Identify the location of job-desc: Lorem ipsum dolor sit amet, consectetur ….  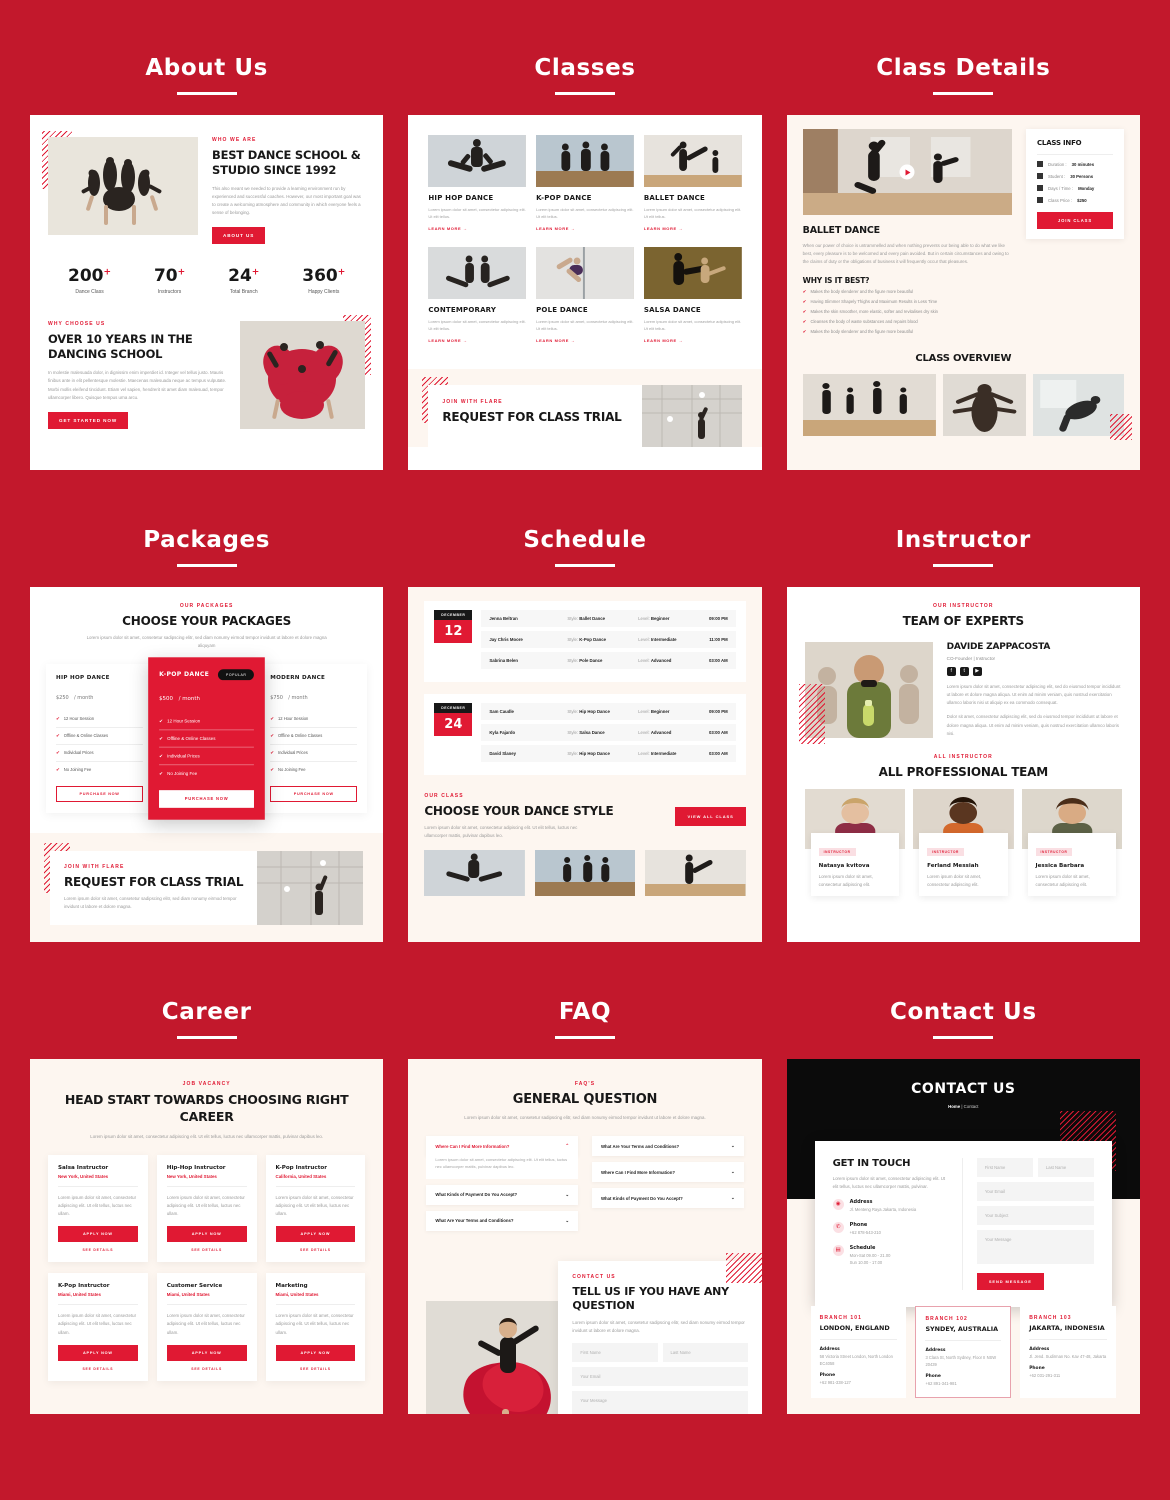
(97, 1324).